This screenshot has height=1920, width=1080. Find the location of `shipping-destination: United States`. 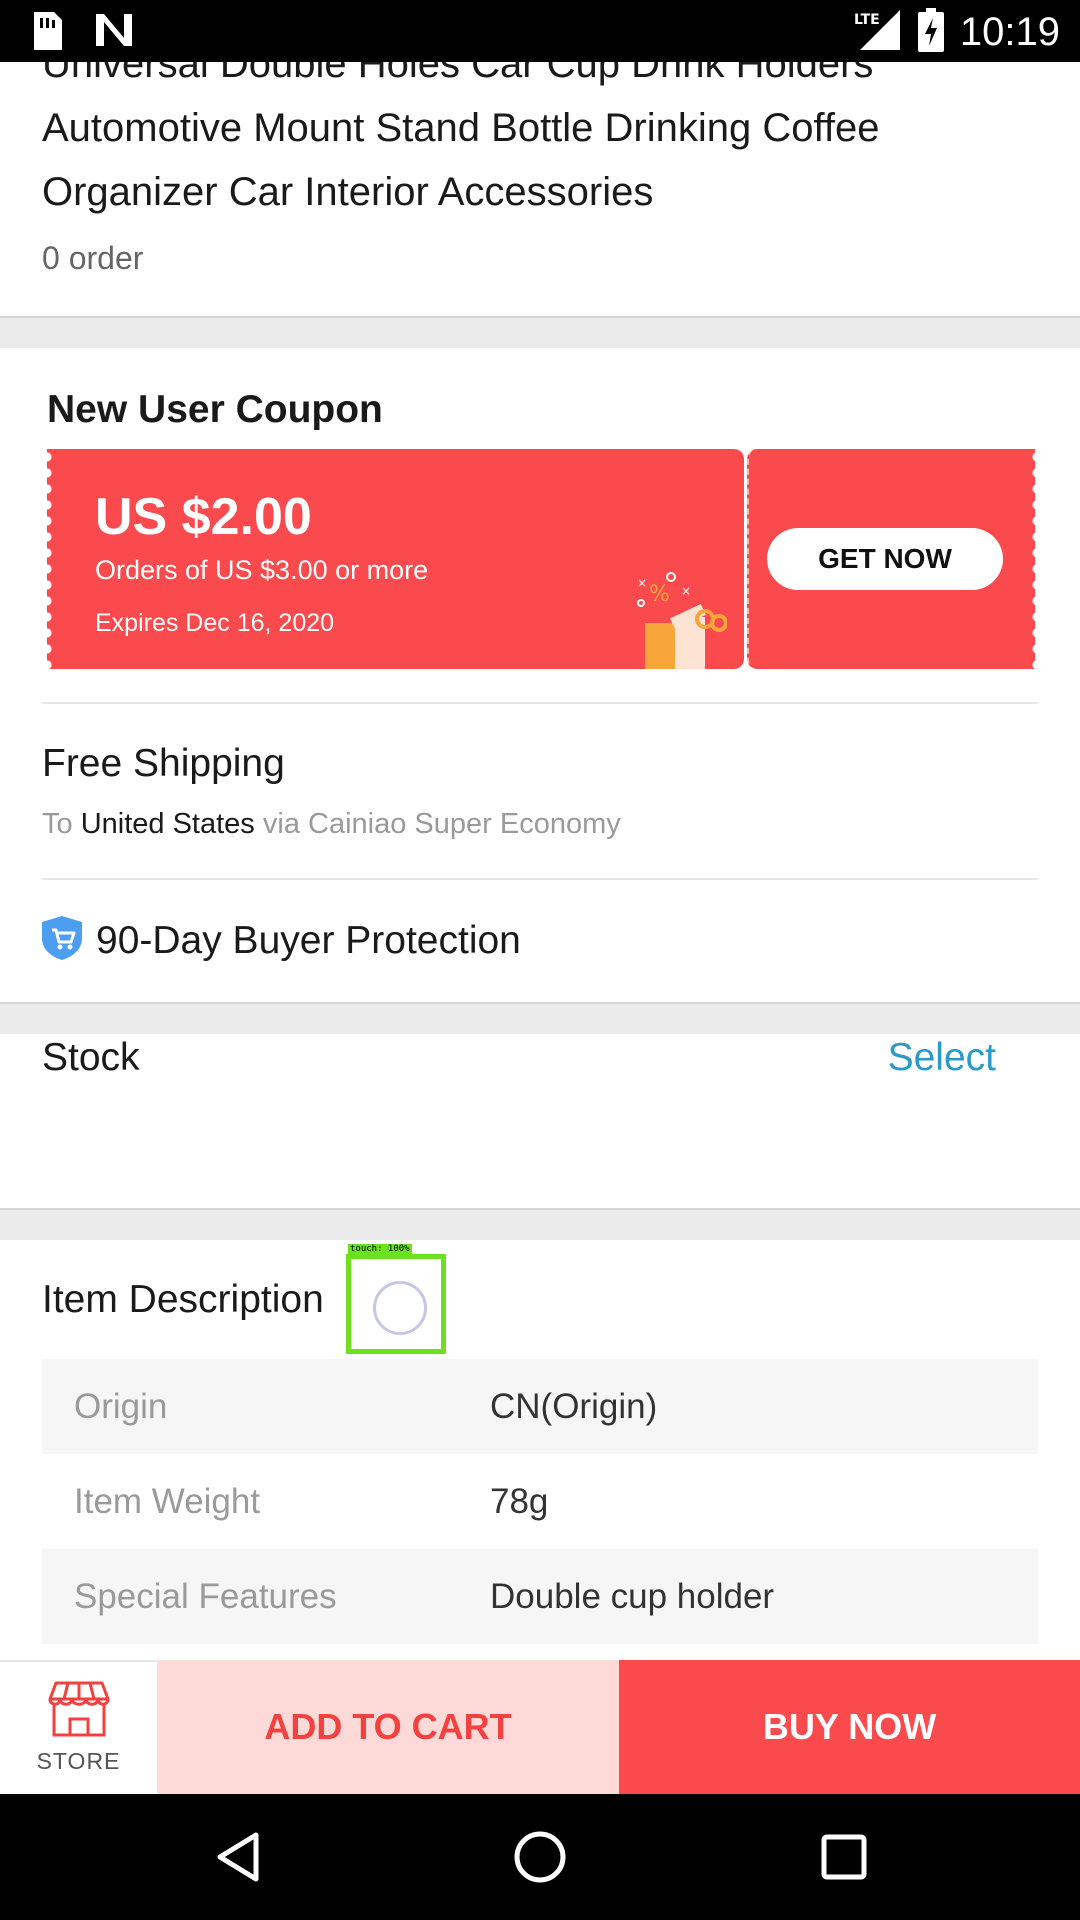

shipping-destination: United States is located at coordinates (167, 824).